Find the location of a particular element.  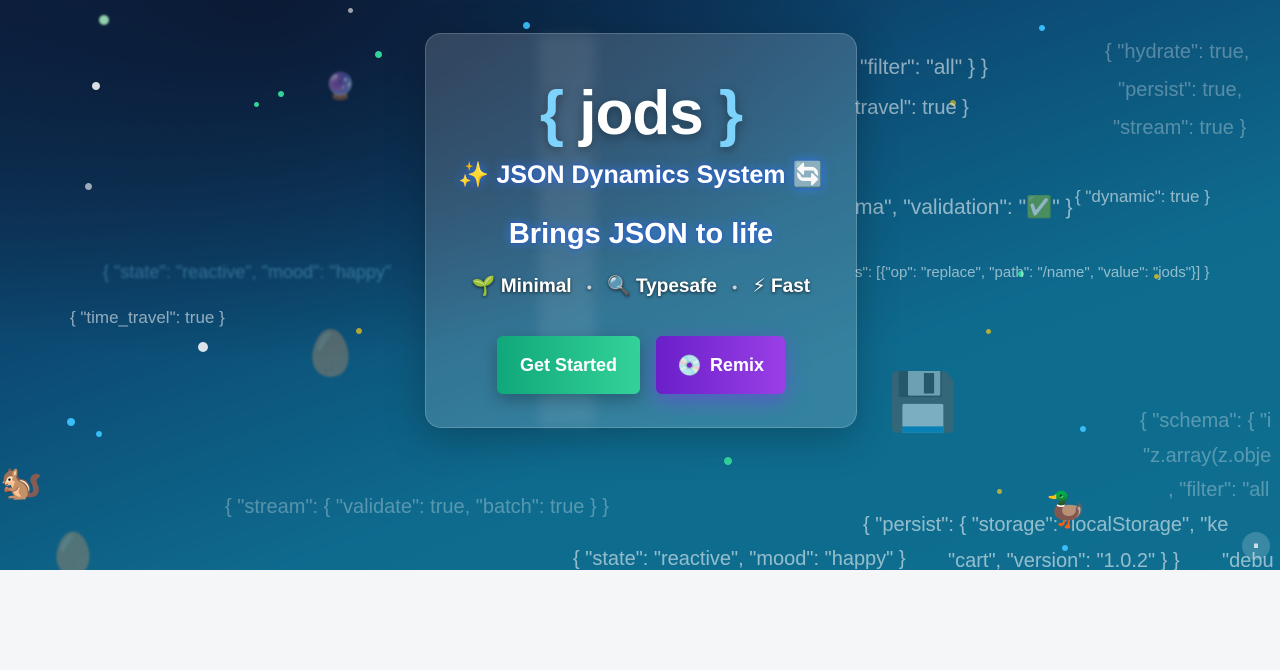

disc-icon: 💿 is located at coordinates (689, 365).